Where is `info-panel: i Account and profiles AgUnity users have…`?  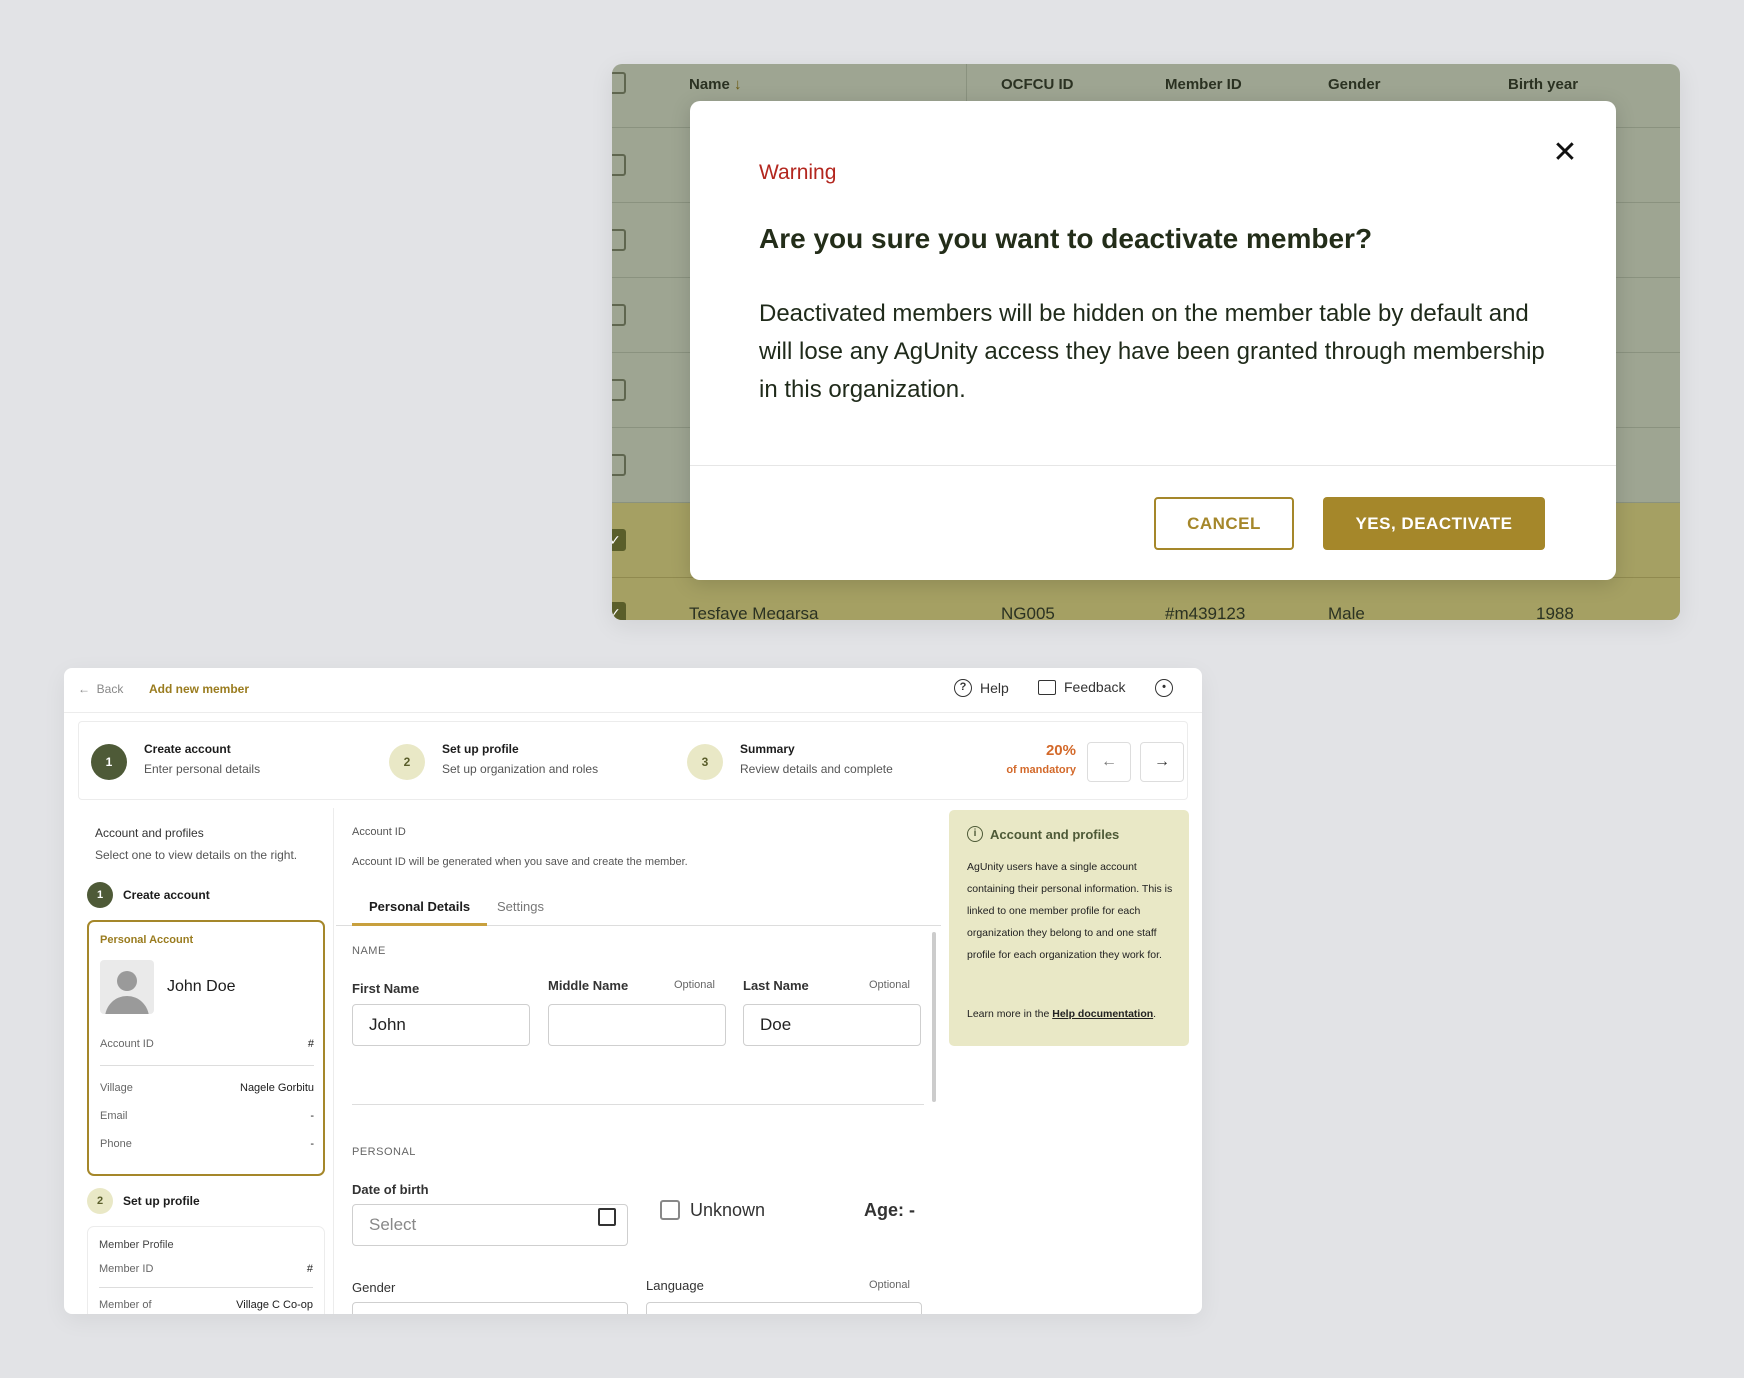 info-panel: i Account and profiles AgUnity users have… is located at coordinates (1069, 928).